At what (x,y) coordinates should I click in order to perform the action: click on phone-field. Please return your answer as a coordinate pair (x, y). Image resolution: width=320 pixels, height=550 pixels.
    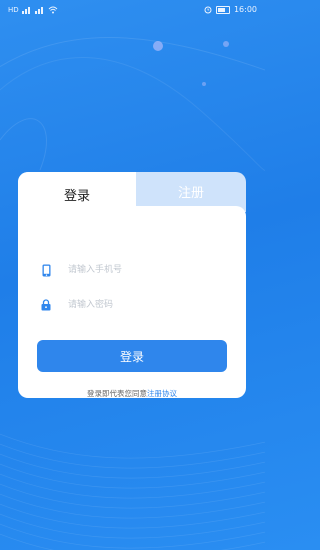
    Looking at the image, I should click on (135, 270).